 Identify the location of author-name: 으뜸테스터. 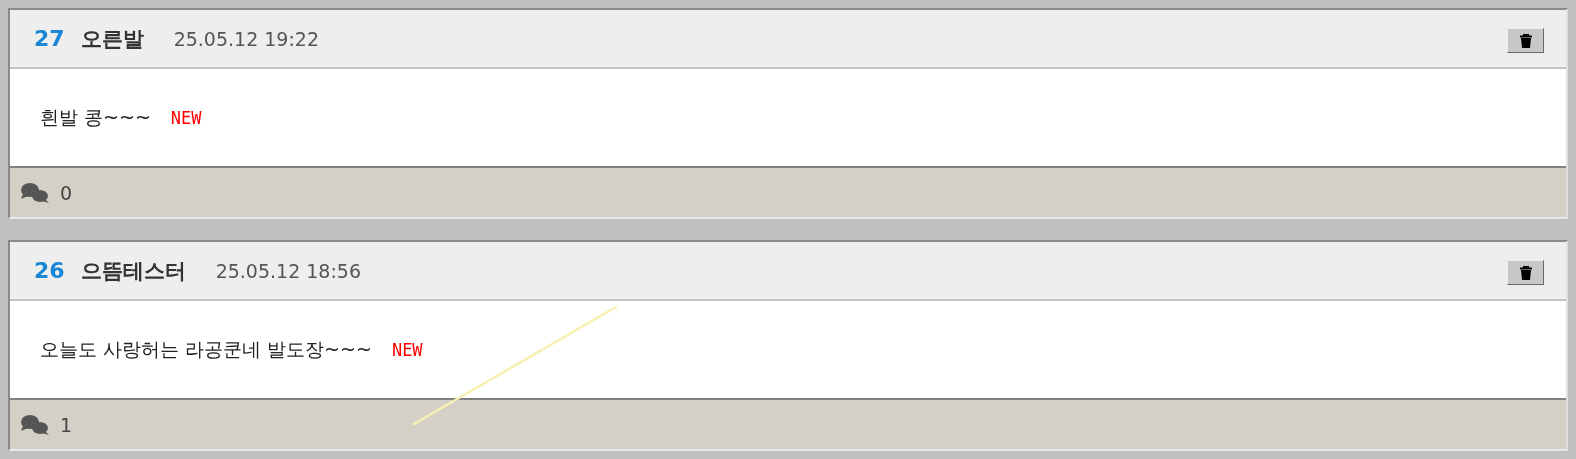
(133, 271).